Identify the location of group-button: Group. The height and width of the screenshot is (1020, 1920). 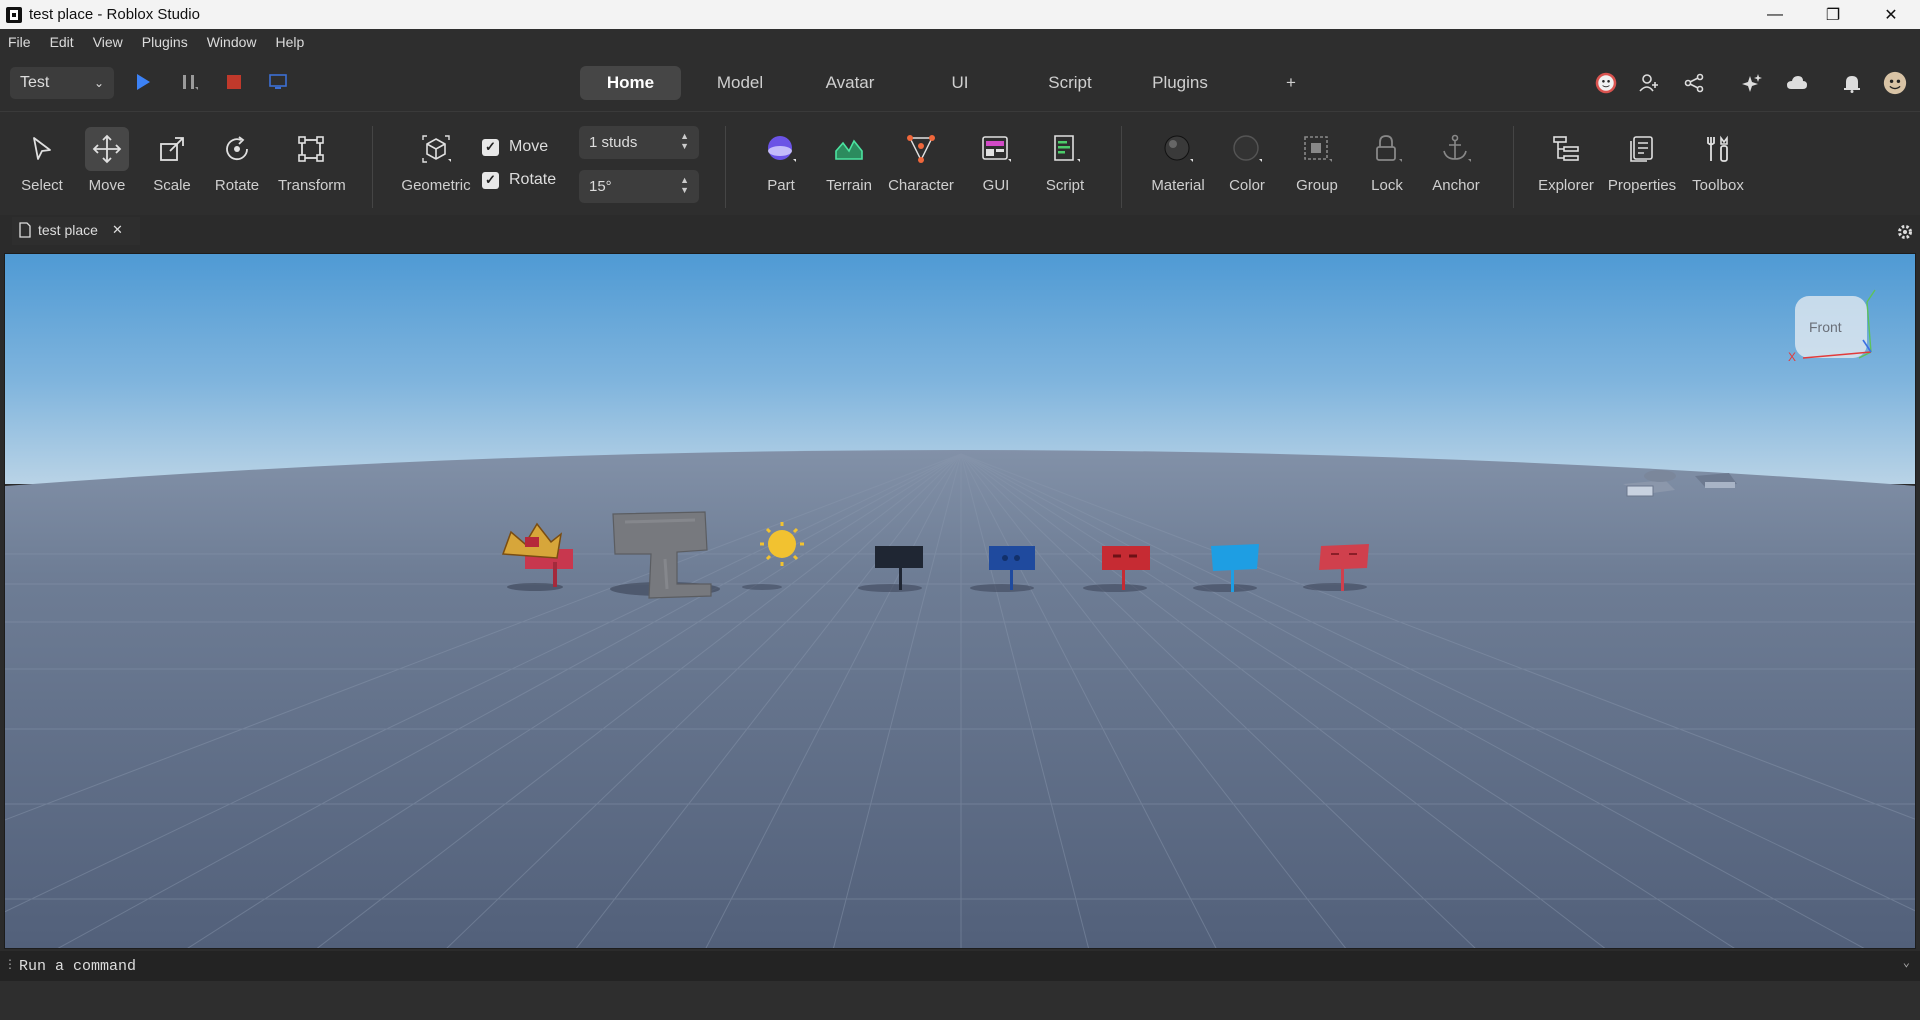
(1317, 167).